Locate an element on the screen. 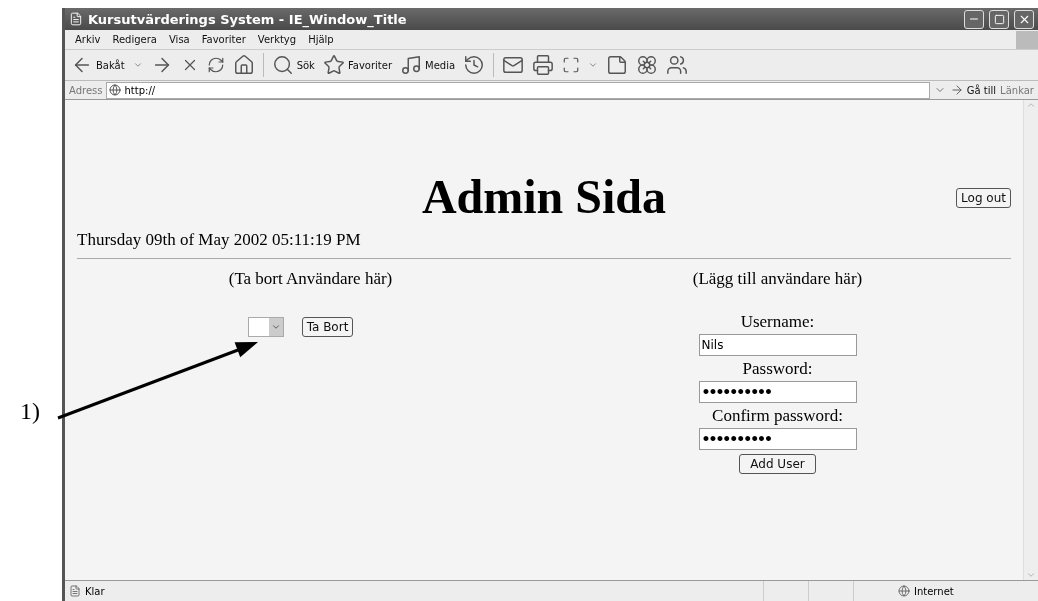  history-icon is located at coordinates (474, 65).